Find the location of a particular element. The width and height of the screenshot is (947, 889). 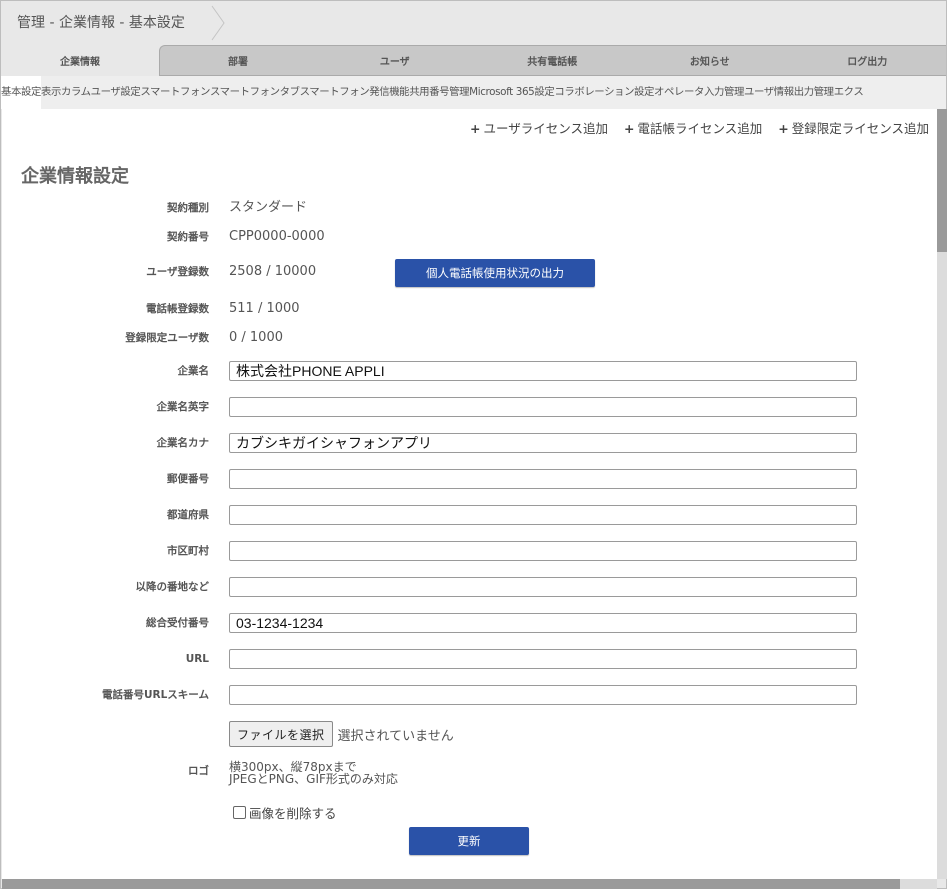

subtab-export-truncated: エクス is located at coordinates (849, 92).